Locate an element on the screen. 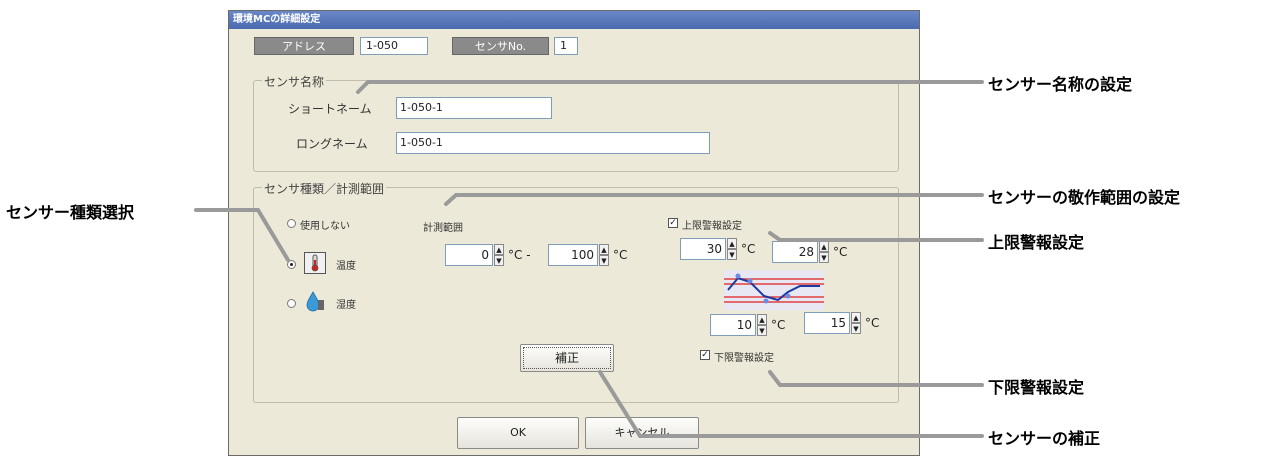 The image size is (1263, 456). callout-upper: 上限警報設定 is located at coordinates (1036, 242).